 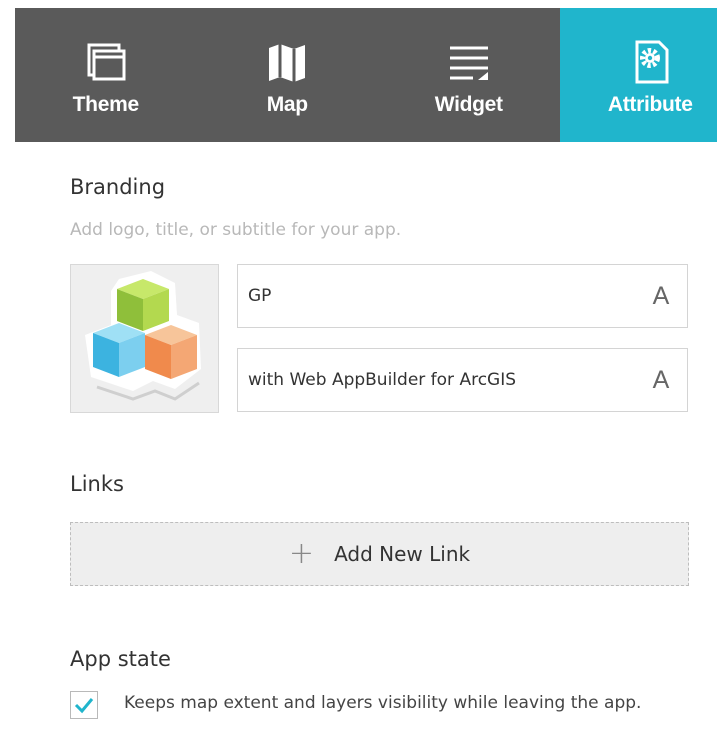 What do you see at coordinates (97, 484) in the screenshot?
I see `links-heading: Links` at bounding box center [97, 484].